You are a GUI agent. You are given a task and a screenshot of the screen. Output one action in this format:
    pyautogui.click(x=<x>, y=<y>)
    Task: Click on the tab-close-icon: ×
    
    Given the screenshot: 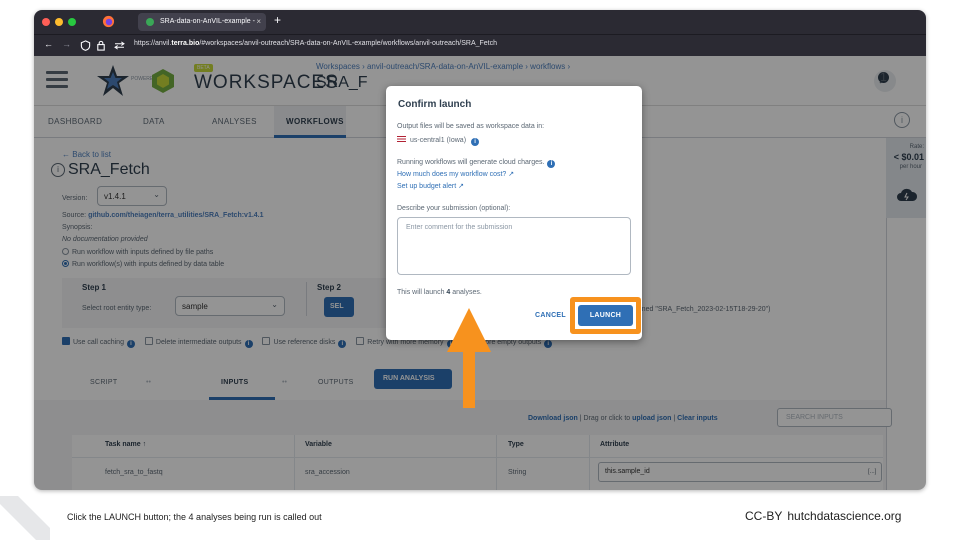 What is the action you would take?
    pyautogui.click(x=258, y=22)
    